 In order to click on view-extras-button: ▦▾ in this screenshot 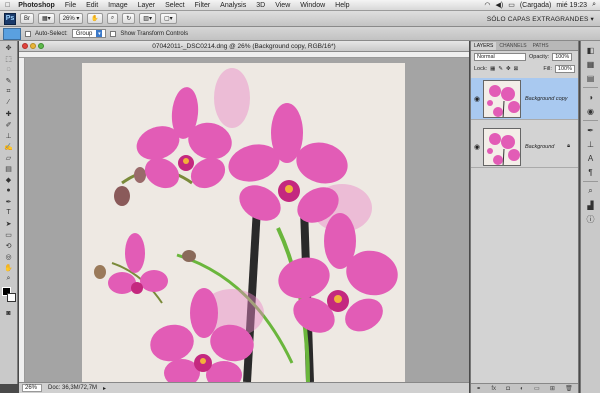, I will do `click(46, 18)`.